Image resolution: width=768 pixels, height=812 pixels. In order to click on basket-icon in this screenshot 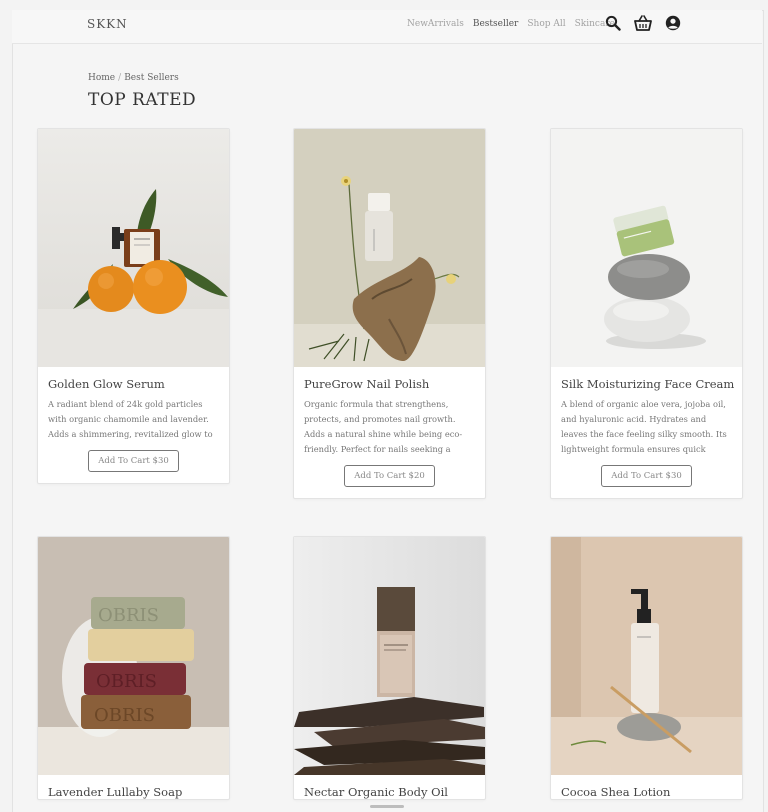, I will do `click(643, 23)`.